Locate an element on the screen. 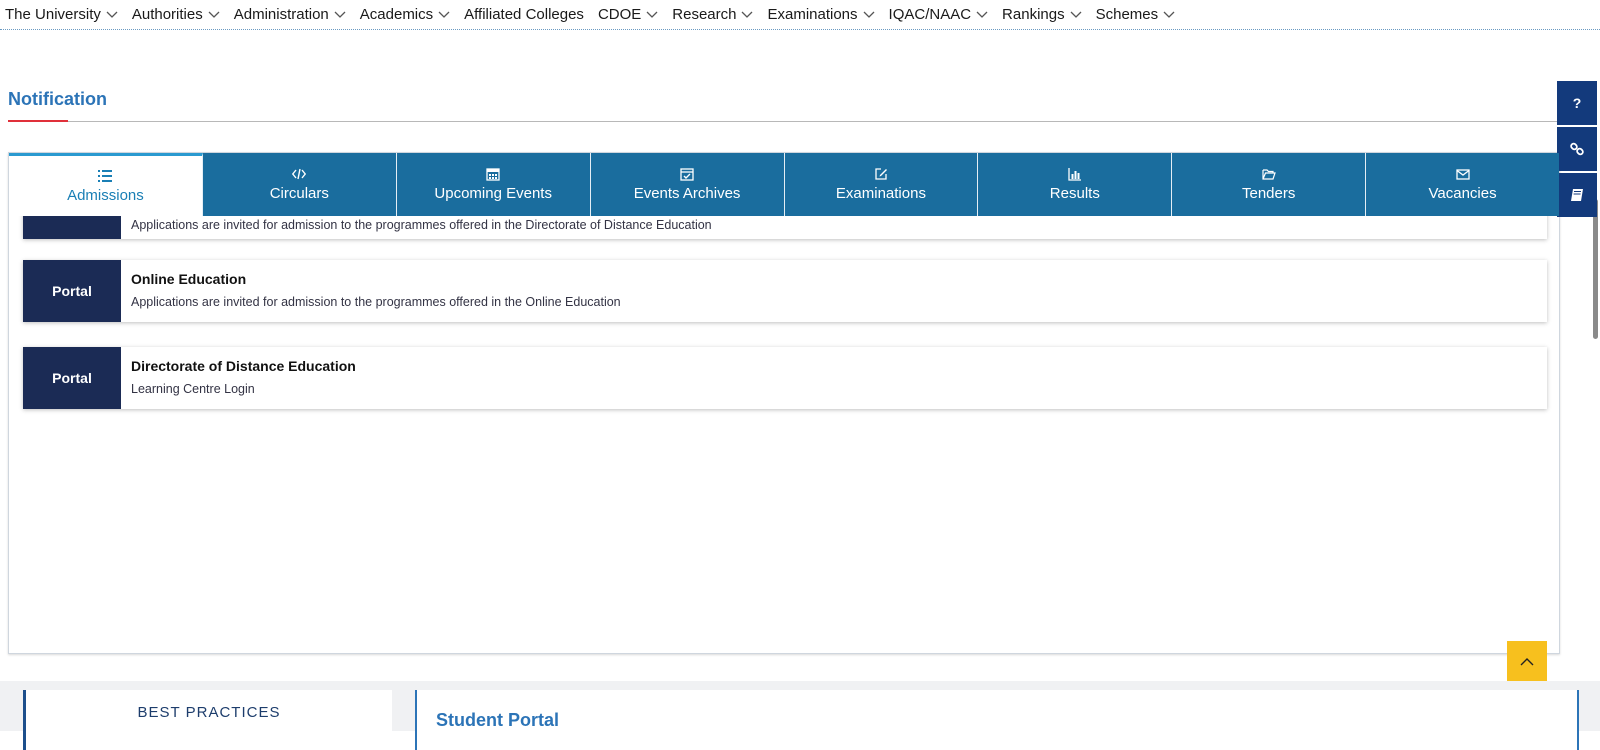 Image resolution: width=1600 pixels, height=750 pixels. nav-item-authorities: Authorities is located at coordinates (176, 14).